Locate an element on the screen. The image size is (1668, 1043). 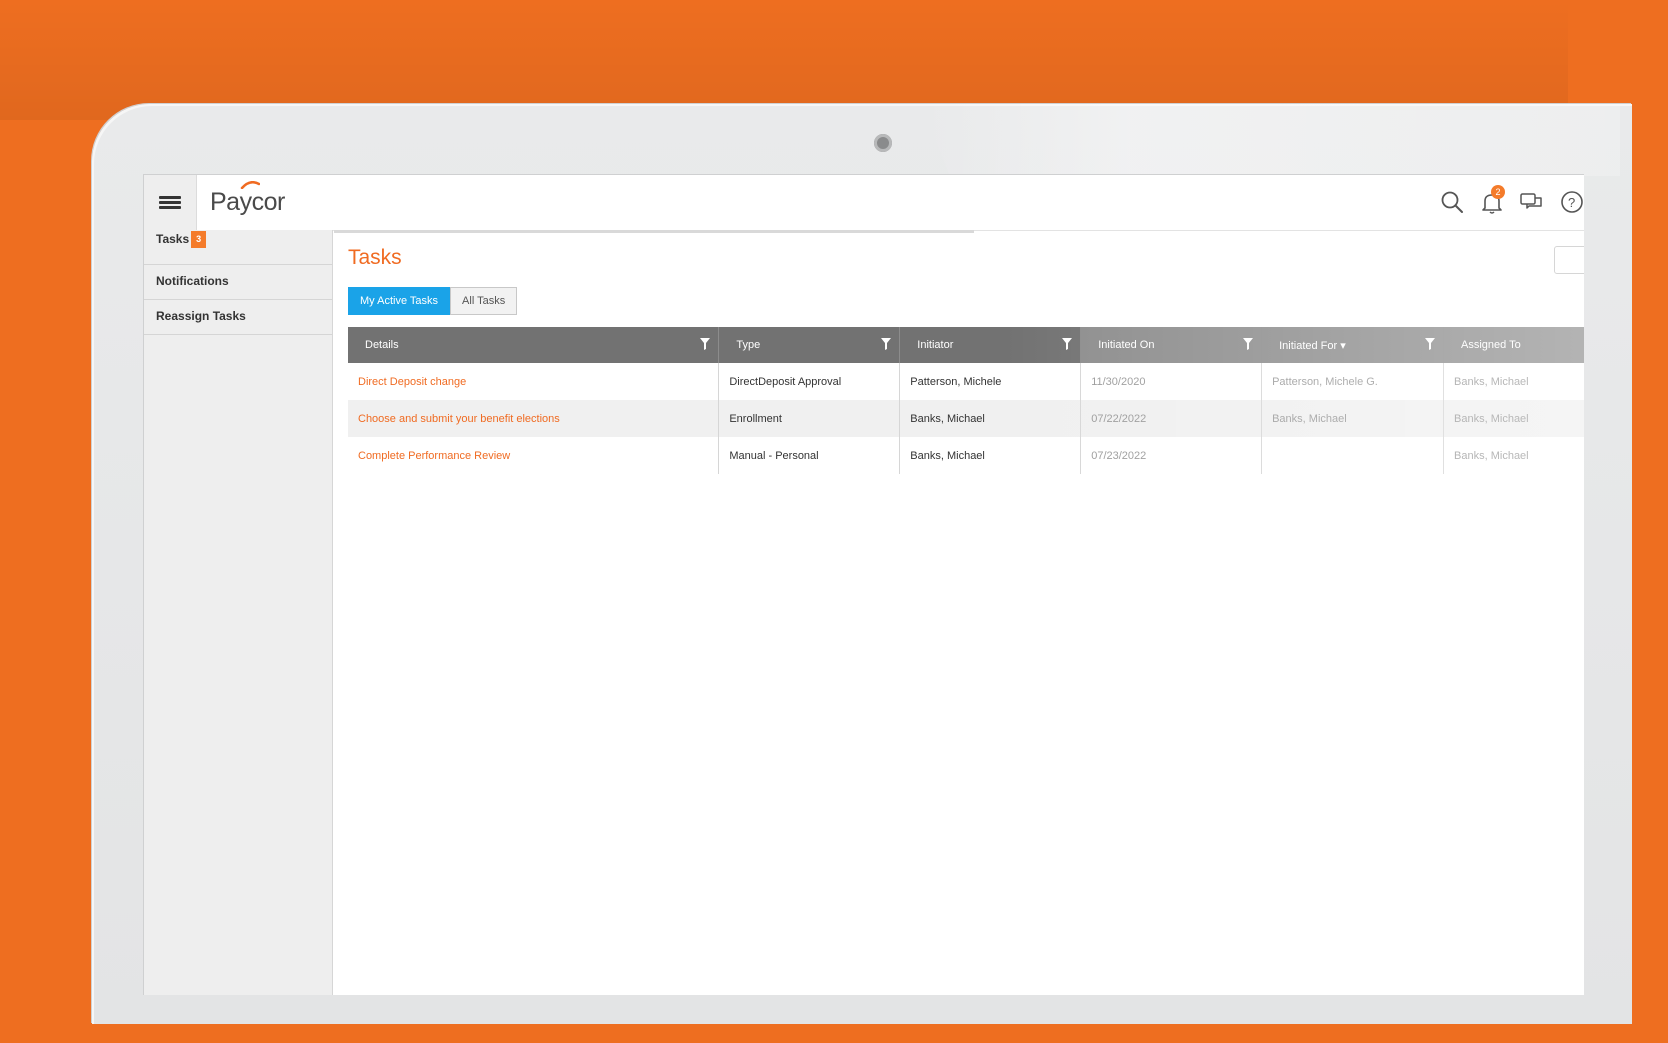
column-header-label: Assigned To is located at coordinates (1491, 345).